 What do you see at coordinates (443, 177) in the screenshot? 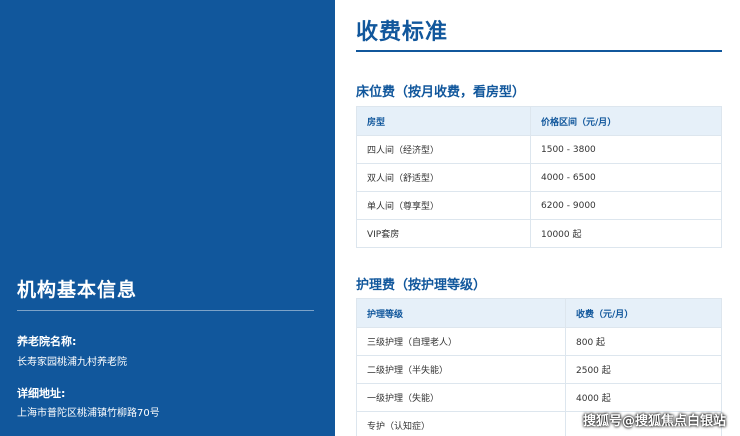
I see `cell-room-type: 双人间（舒适型）` at bounding box center [443, 177].